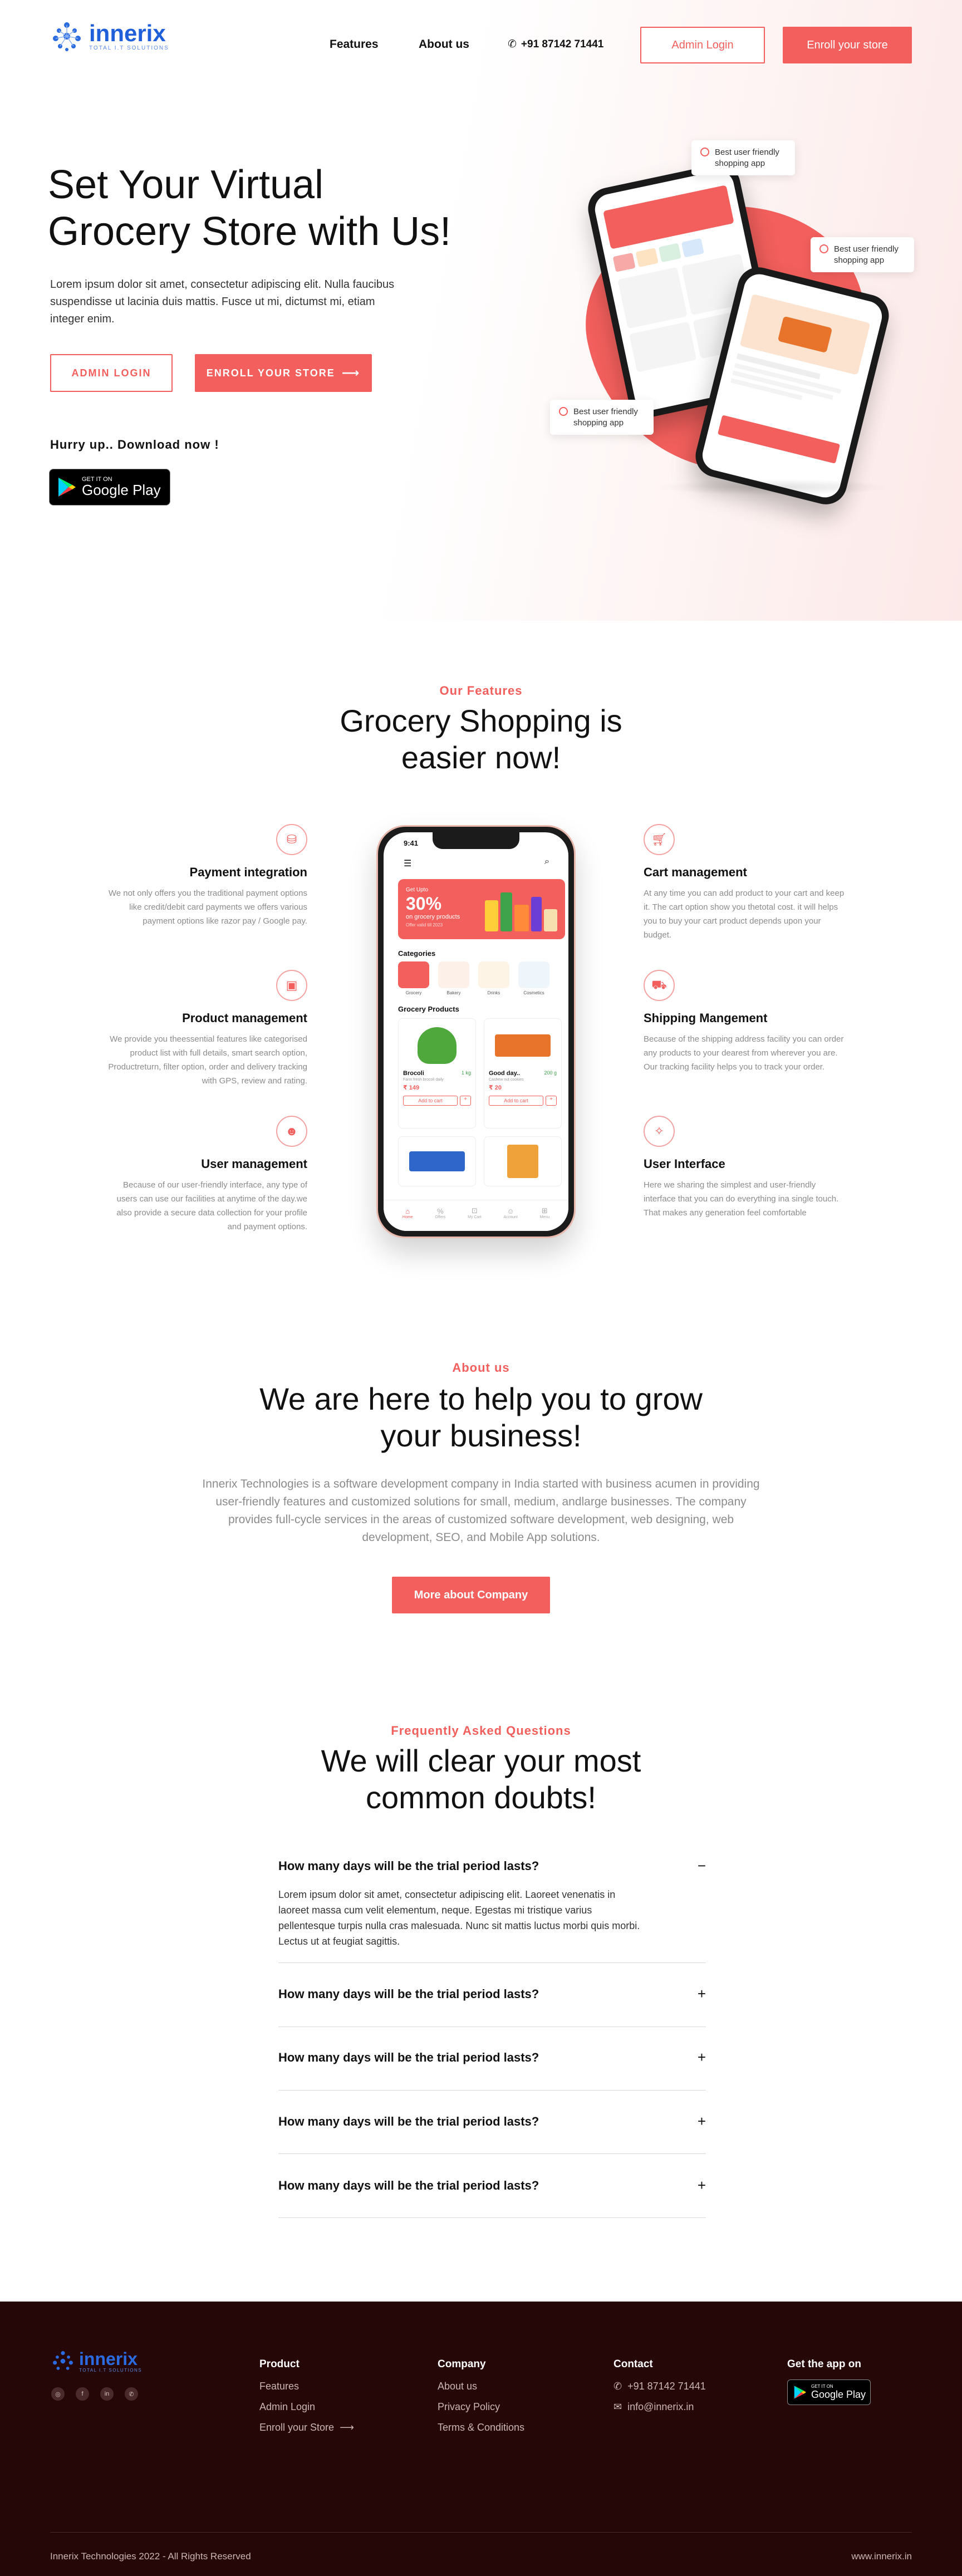 This screenshot has width=962, height=2576. What do you see at coordinates (562, 44) in the screenshot?
I see `nav-phone-number: +91 87142 71441` at bounding box center [562, 44].